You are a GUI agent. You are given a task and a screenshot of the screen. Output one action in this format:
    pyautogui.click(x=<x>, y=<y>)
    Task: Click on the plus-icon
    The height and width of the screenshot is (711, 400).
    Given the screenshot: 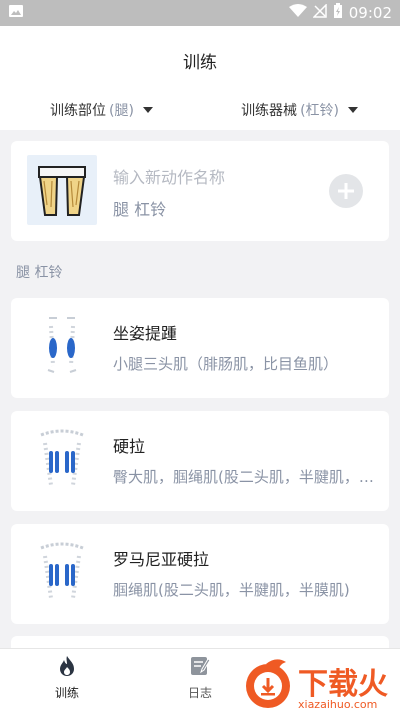 What is the action you would take?
    pyautogui.click(x=346, y=191)
    